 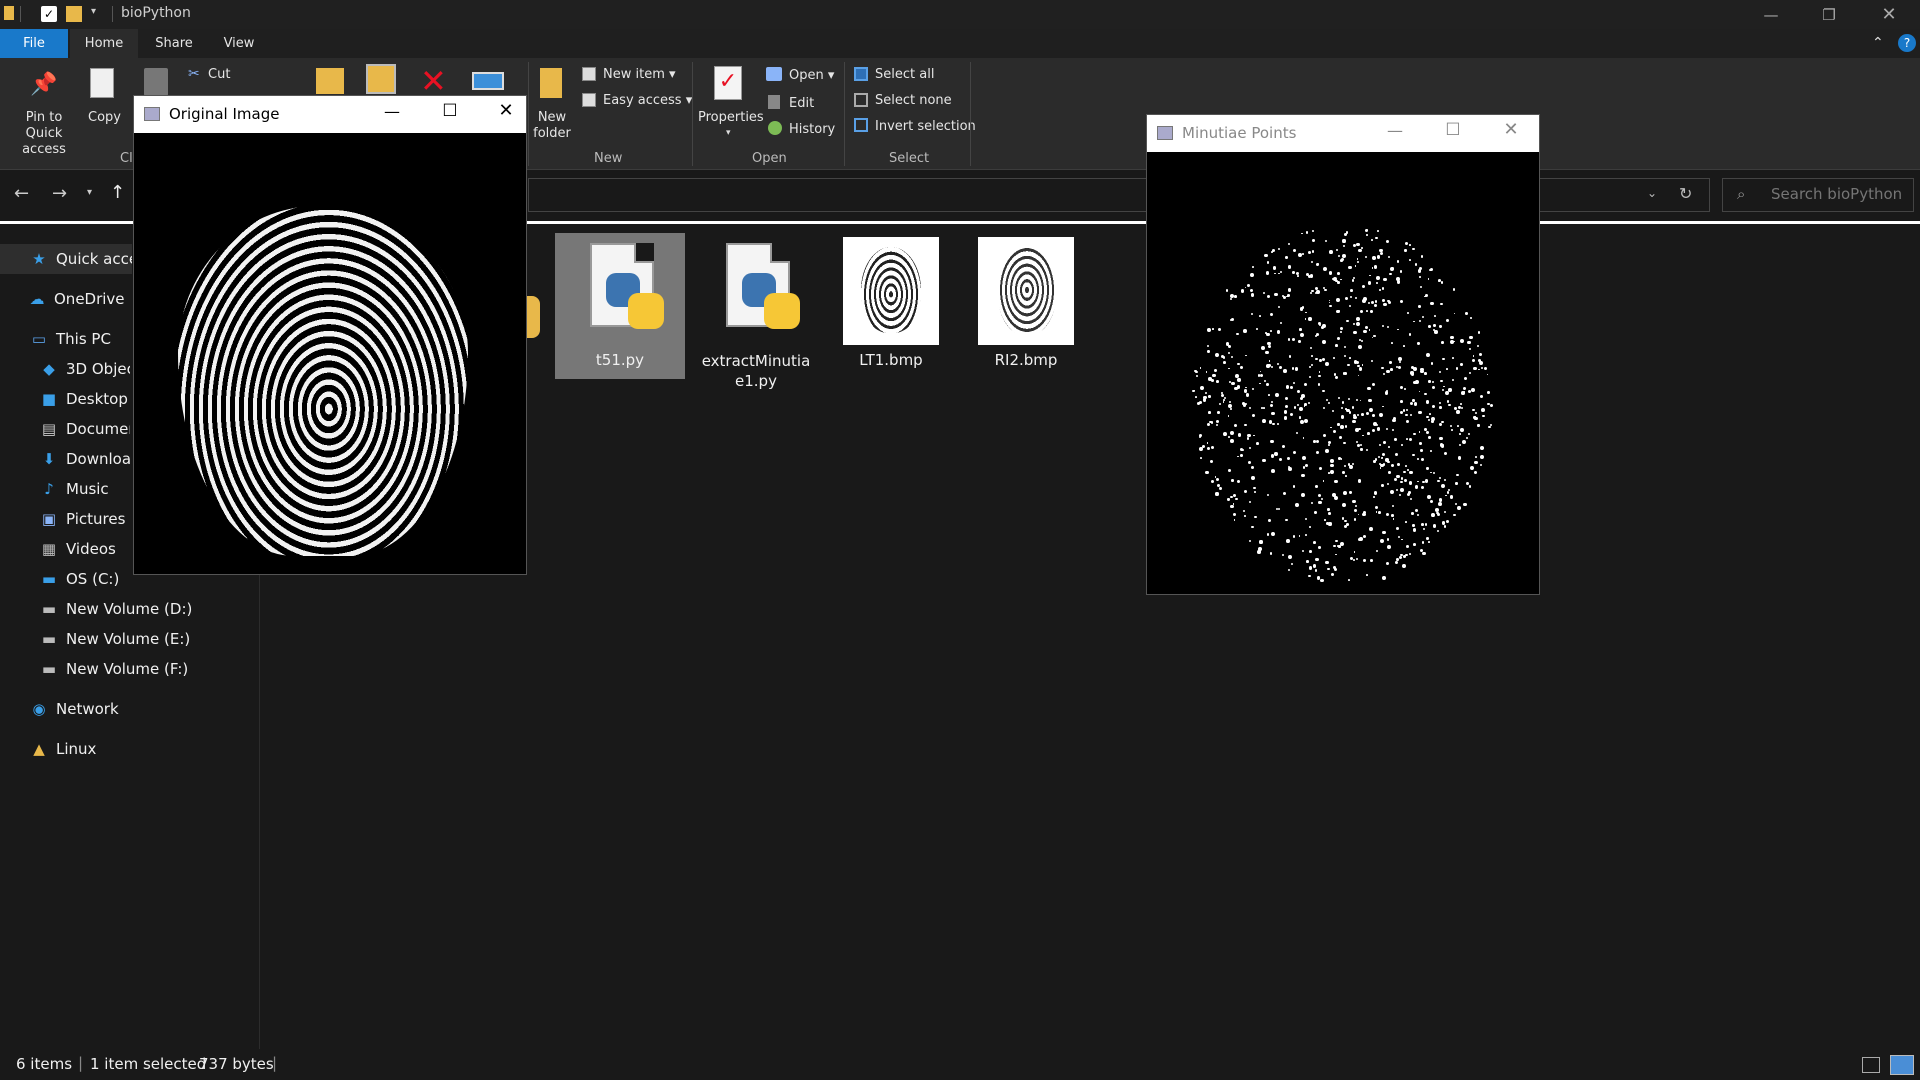 What do you see at coordinates (49, 369) in the screenshot?
I see `cube-icon: ◆` at bounding box center [49, 369].